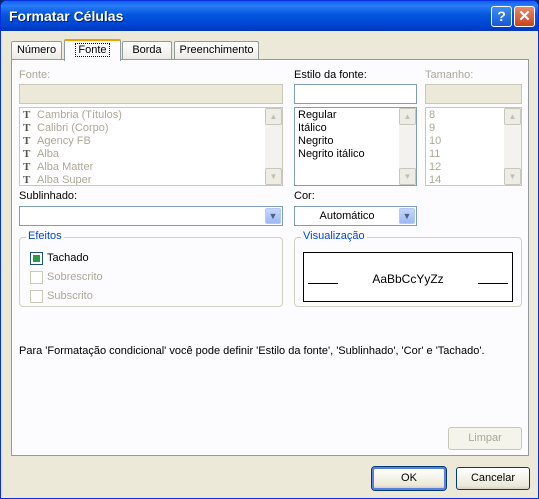  I want to click on strikethrough-checkbox, so click(36, 258).